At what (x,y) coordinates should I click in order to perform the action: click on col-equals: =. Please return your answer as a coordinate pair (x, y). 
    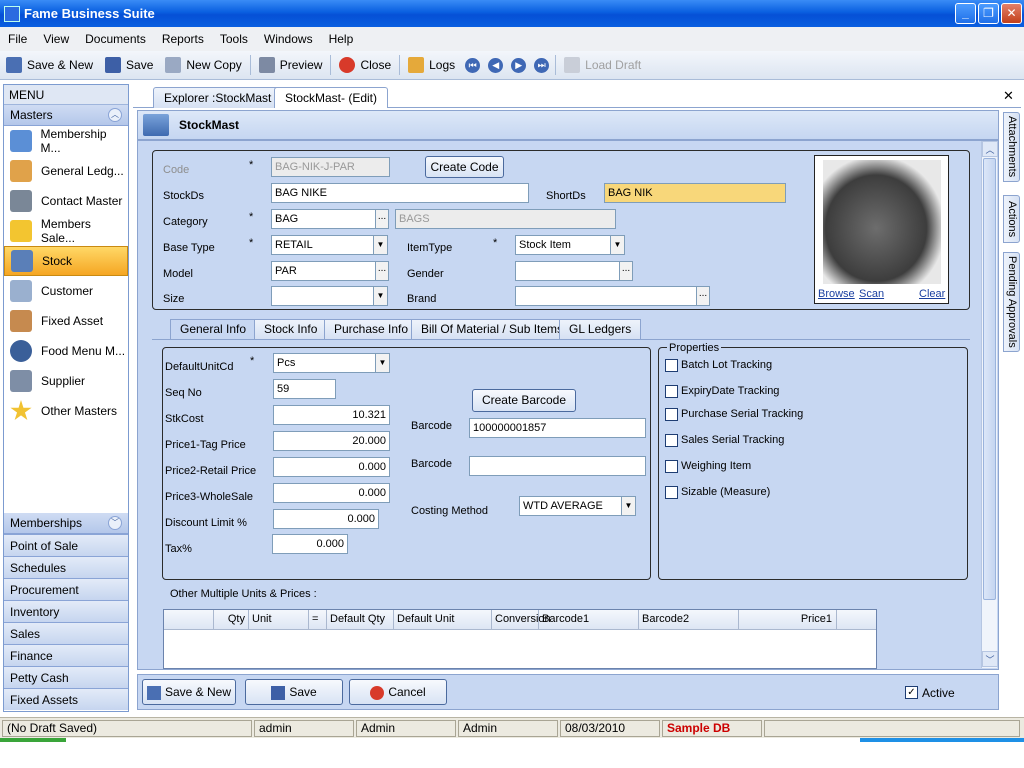
    Looking at the image, I should click on (318, 619).